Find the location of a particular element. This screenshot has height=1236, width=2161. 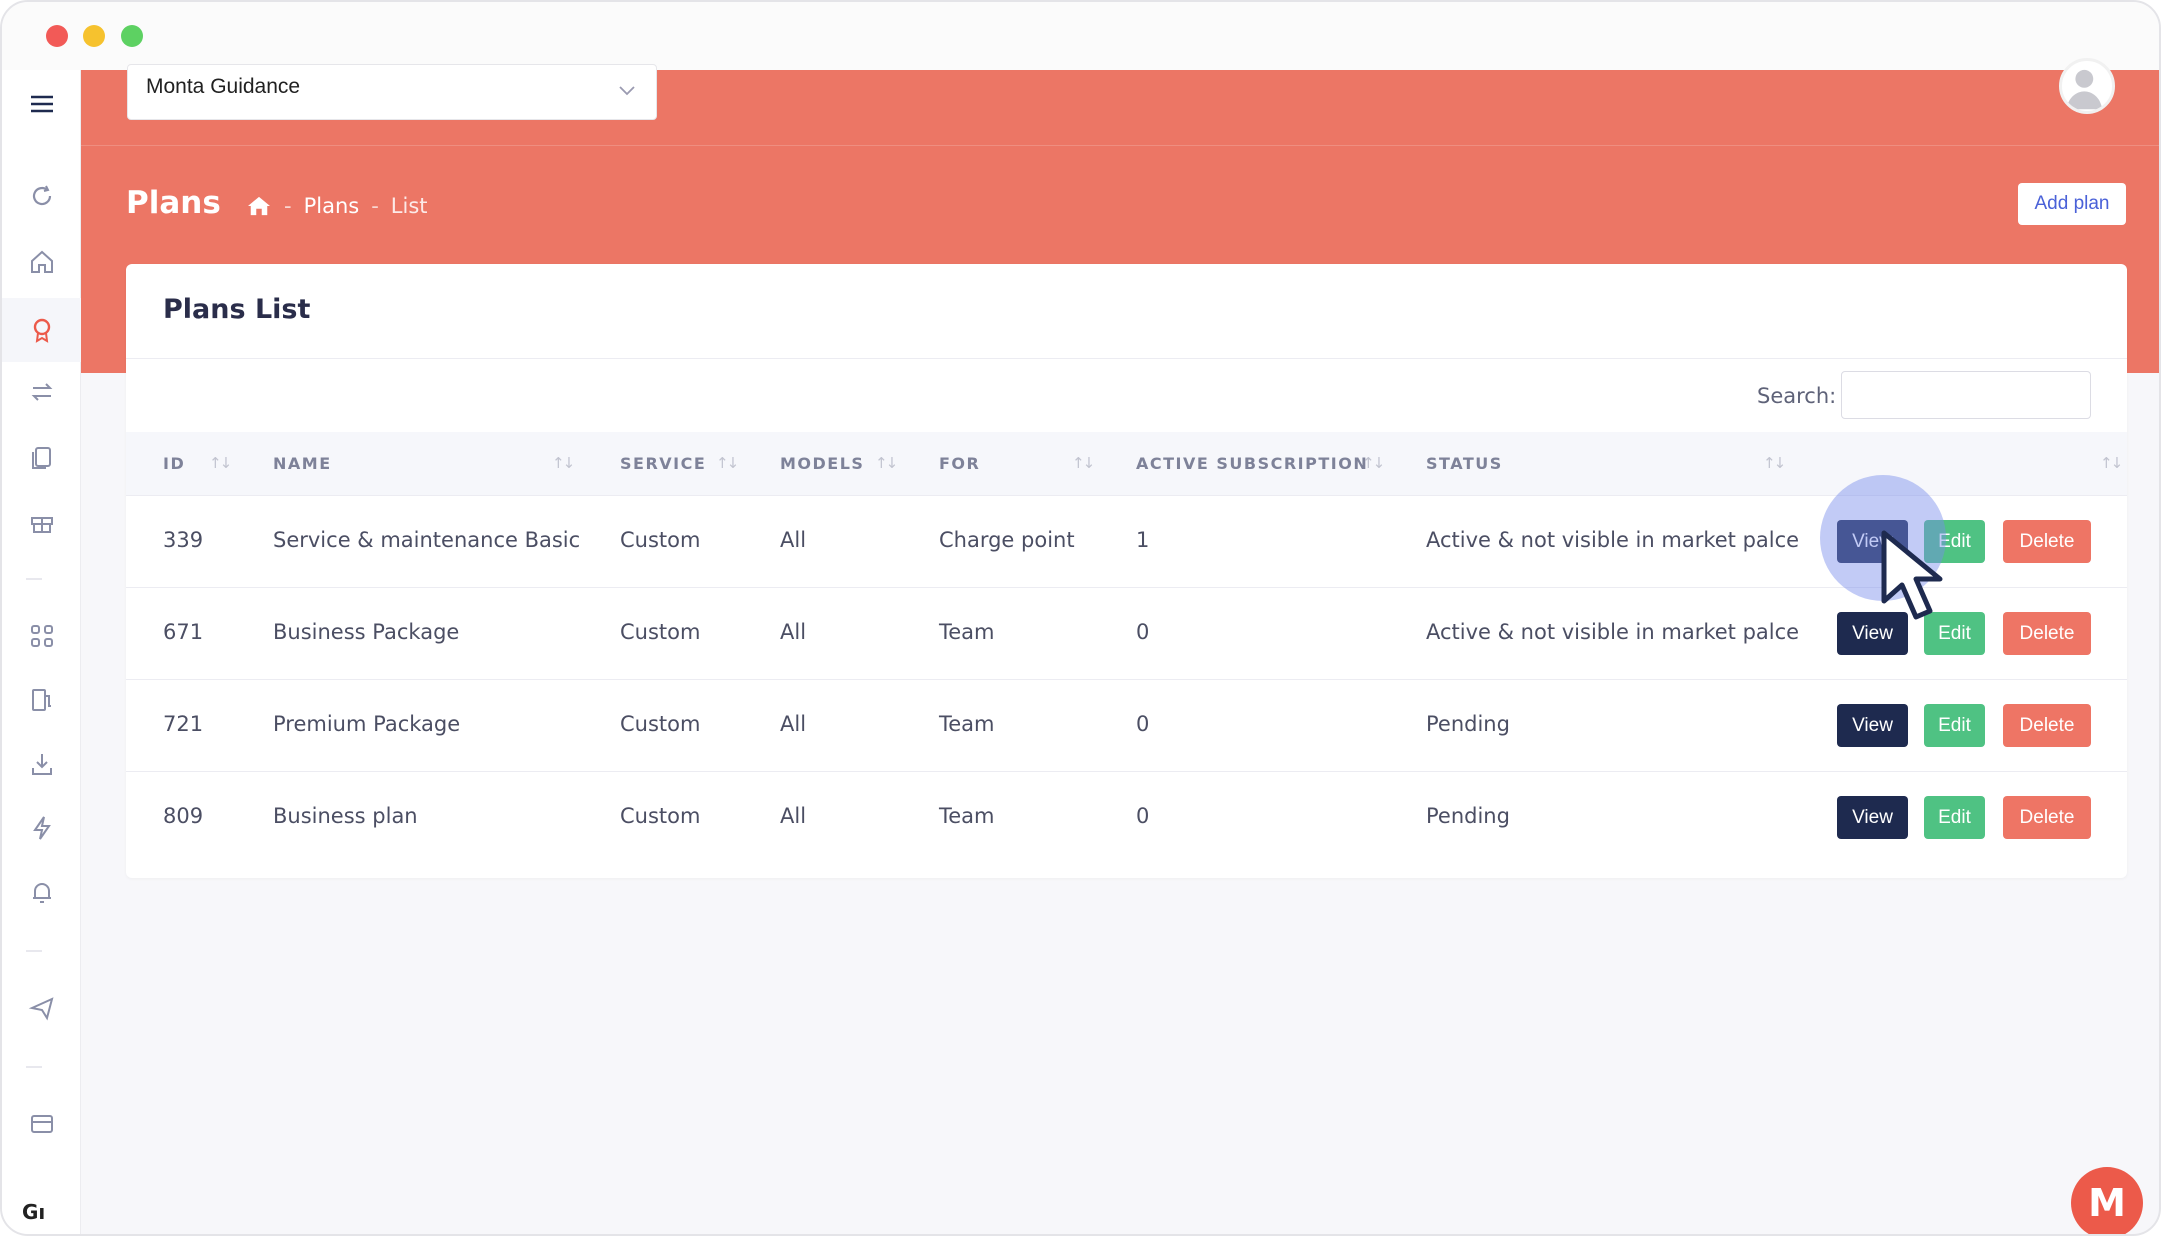

sidebar-bottom-label: Gı is located at coordinates (34, 1212).